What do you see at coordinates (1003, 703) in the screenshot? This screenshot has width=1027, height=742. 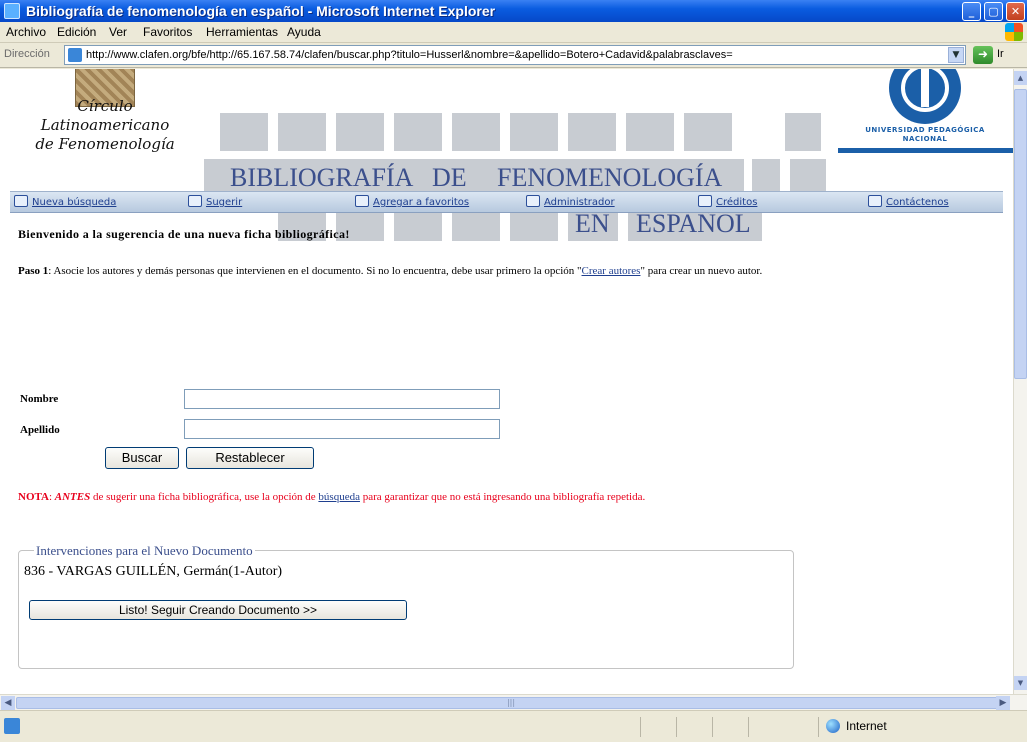 I see `scroll-right-icon: ▶` at bounding box center [1003, 703].